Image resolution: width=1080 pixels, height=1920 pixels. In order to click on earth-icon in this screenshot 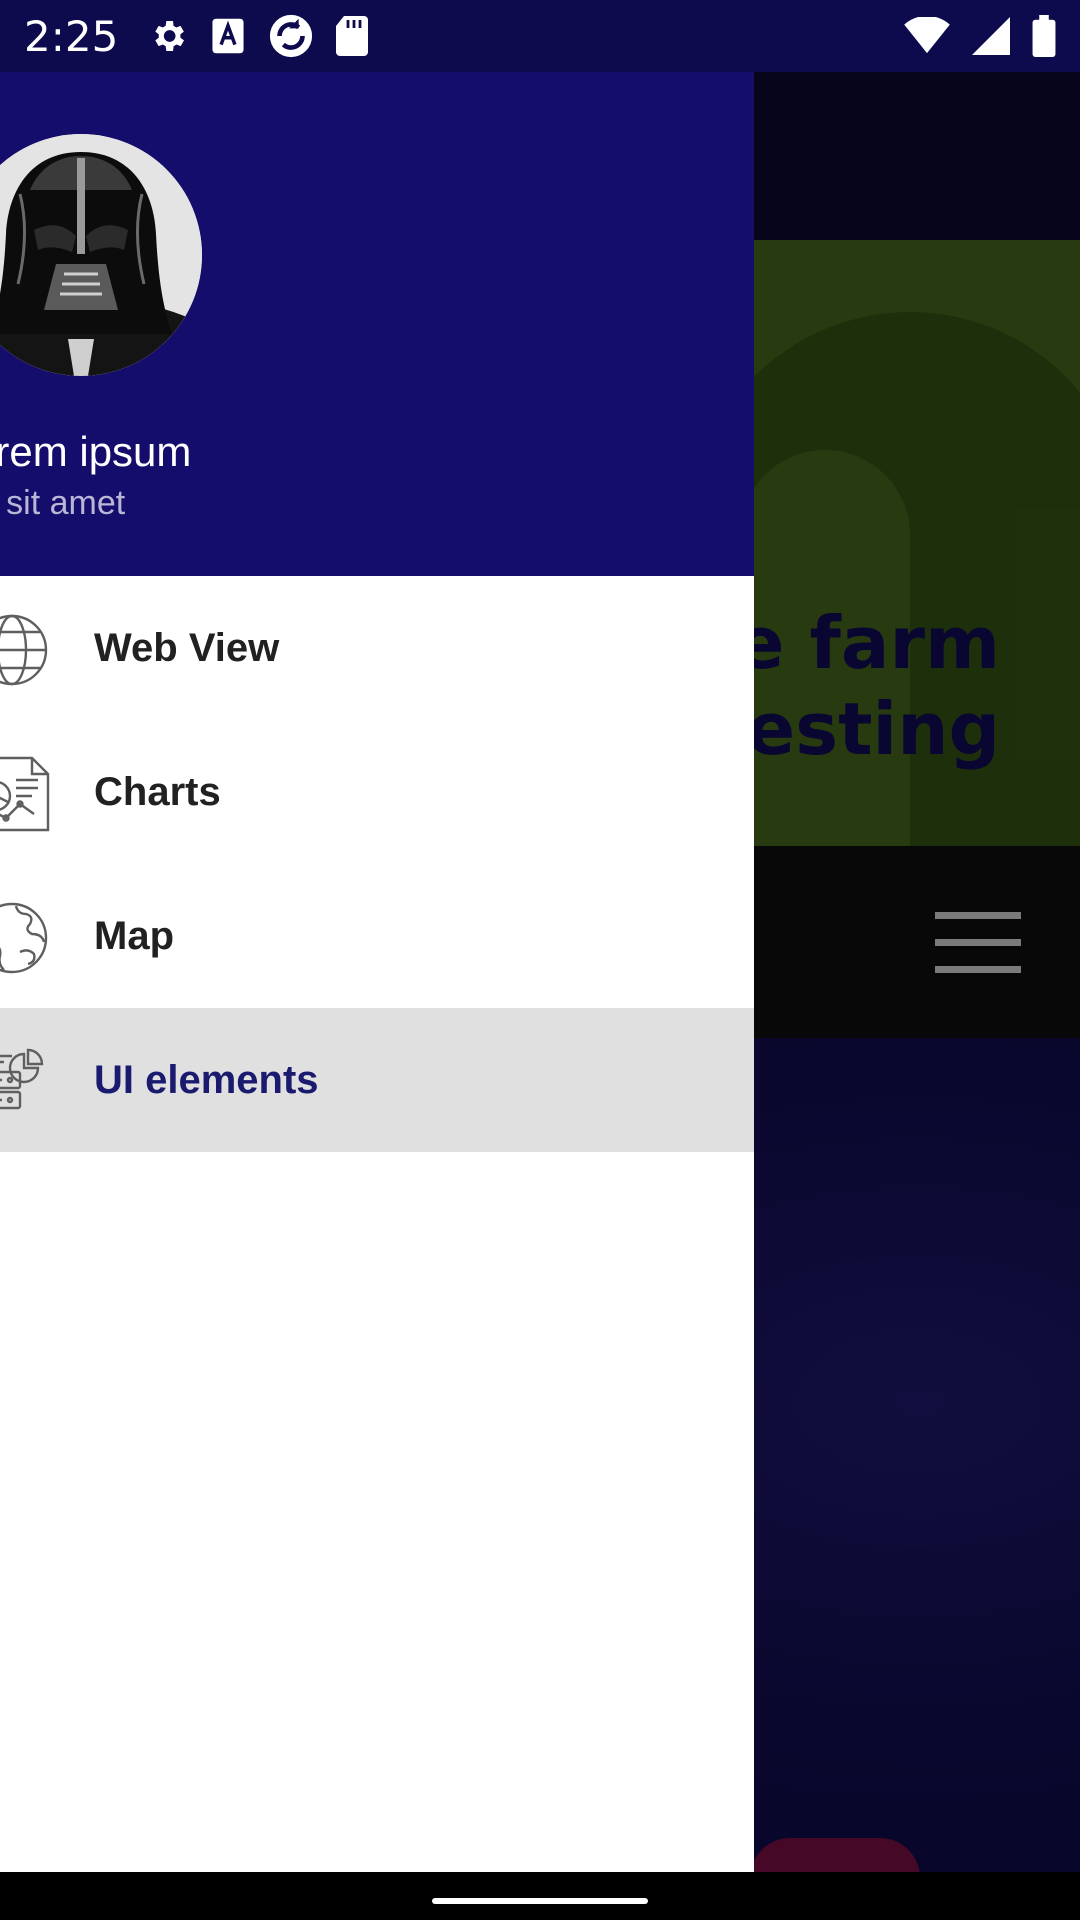, I will do `click(26, 938)`.